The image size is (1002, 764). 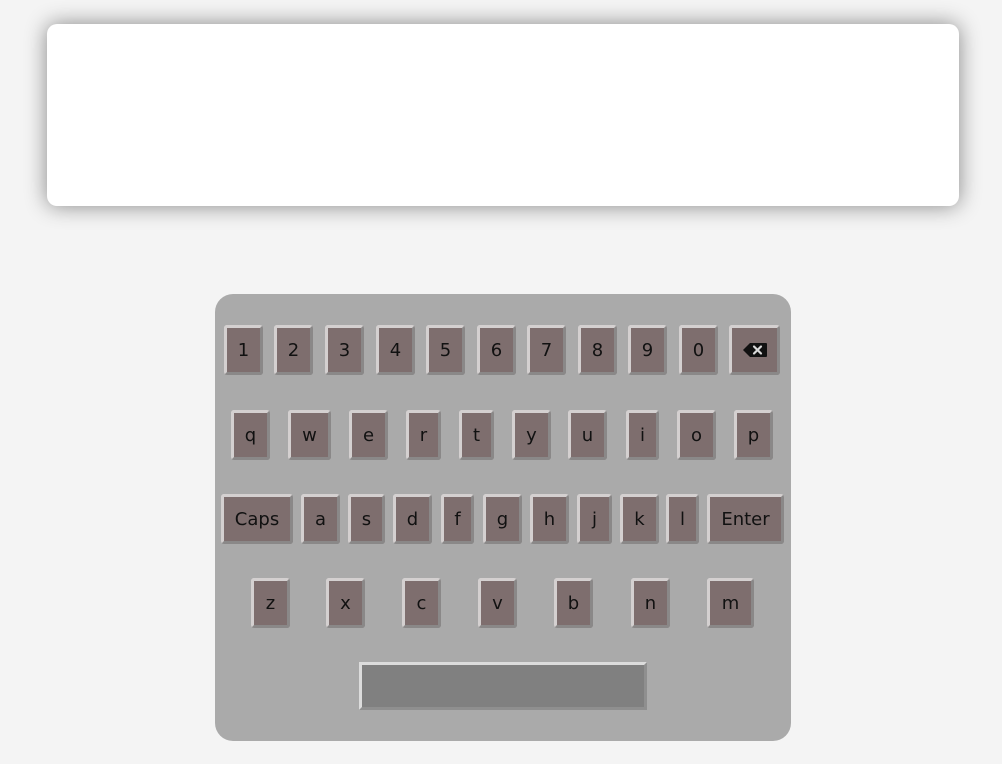 I want to click on key-j: j, so click(x=594, y=519).